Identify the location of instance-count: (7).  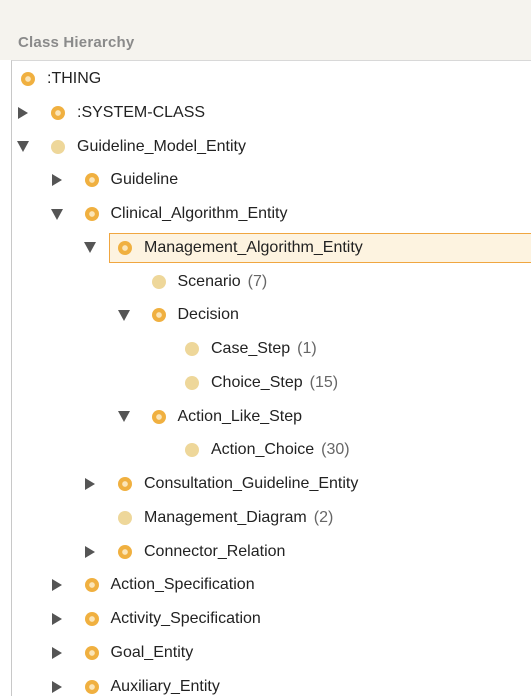
(258, 282).